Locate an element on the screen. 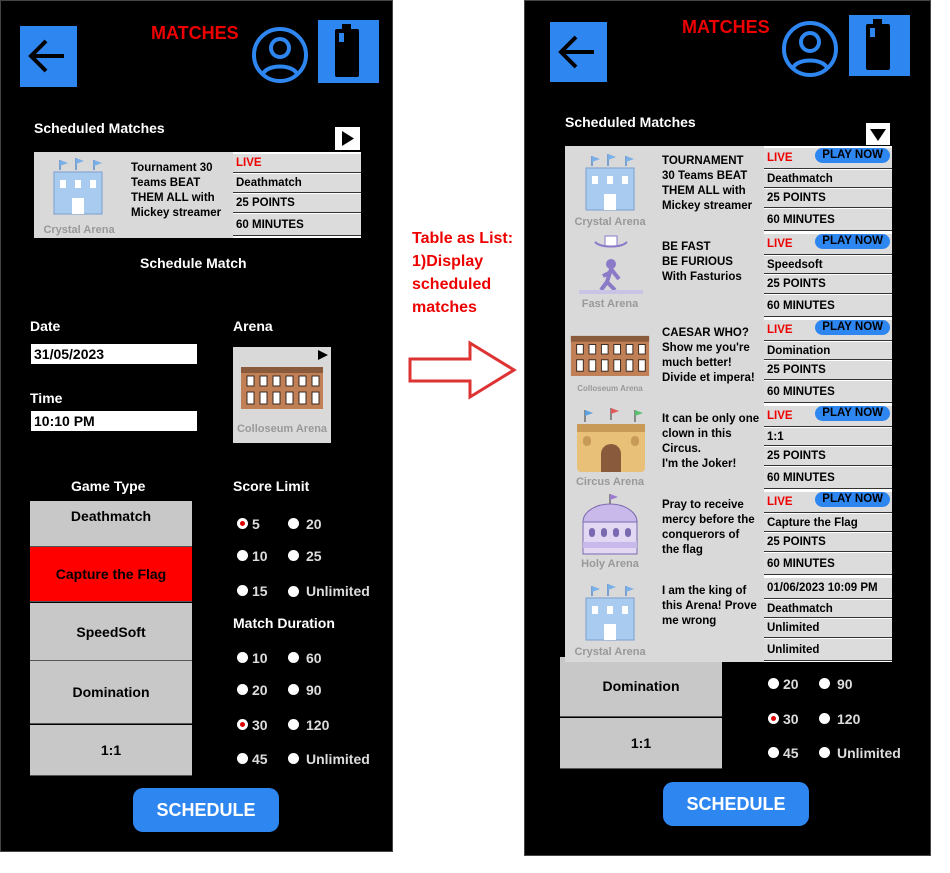 The image size is (950, 873). score-option-label: 20 is located at coordinates (314, 524).